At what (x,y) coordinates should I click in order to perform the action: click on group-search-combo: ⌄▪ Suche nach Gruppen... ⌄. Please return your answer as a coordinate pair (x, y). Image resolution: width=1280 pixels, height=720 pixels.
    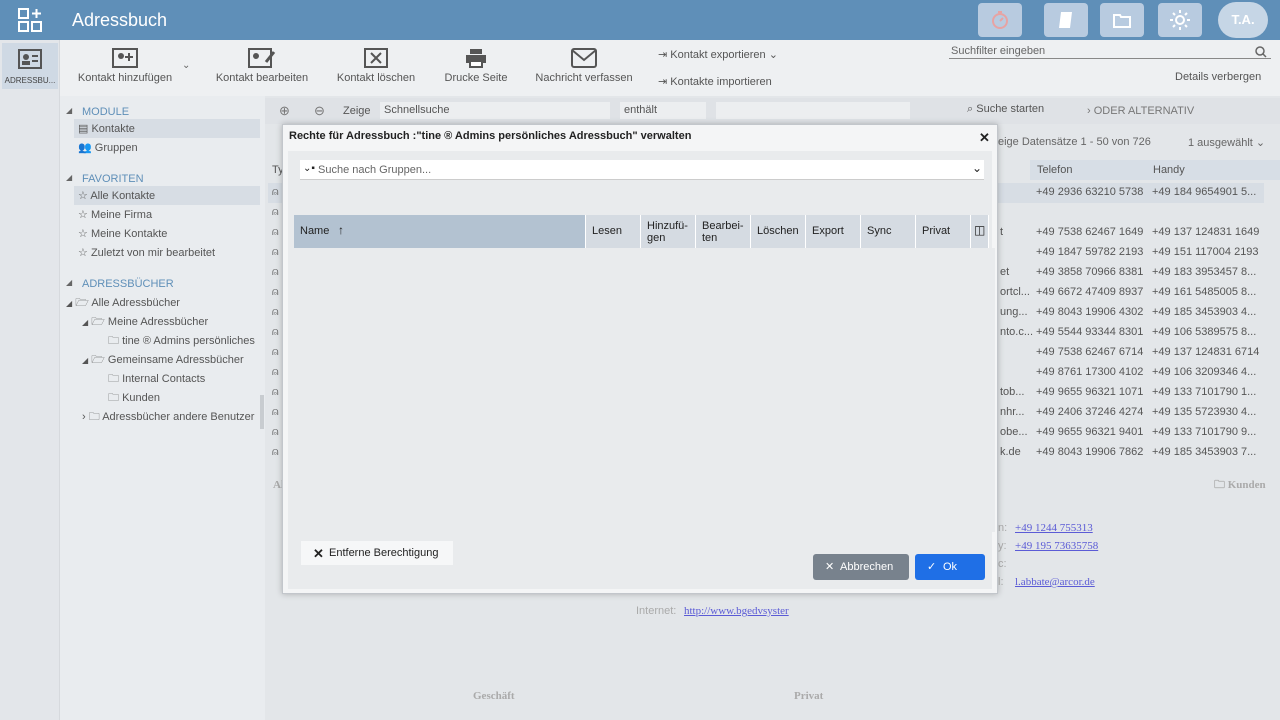
    Looking at the image, I should click on (642, 170).